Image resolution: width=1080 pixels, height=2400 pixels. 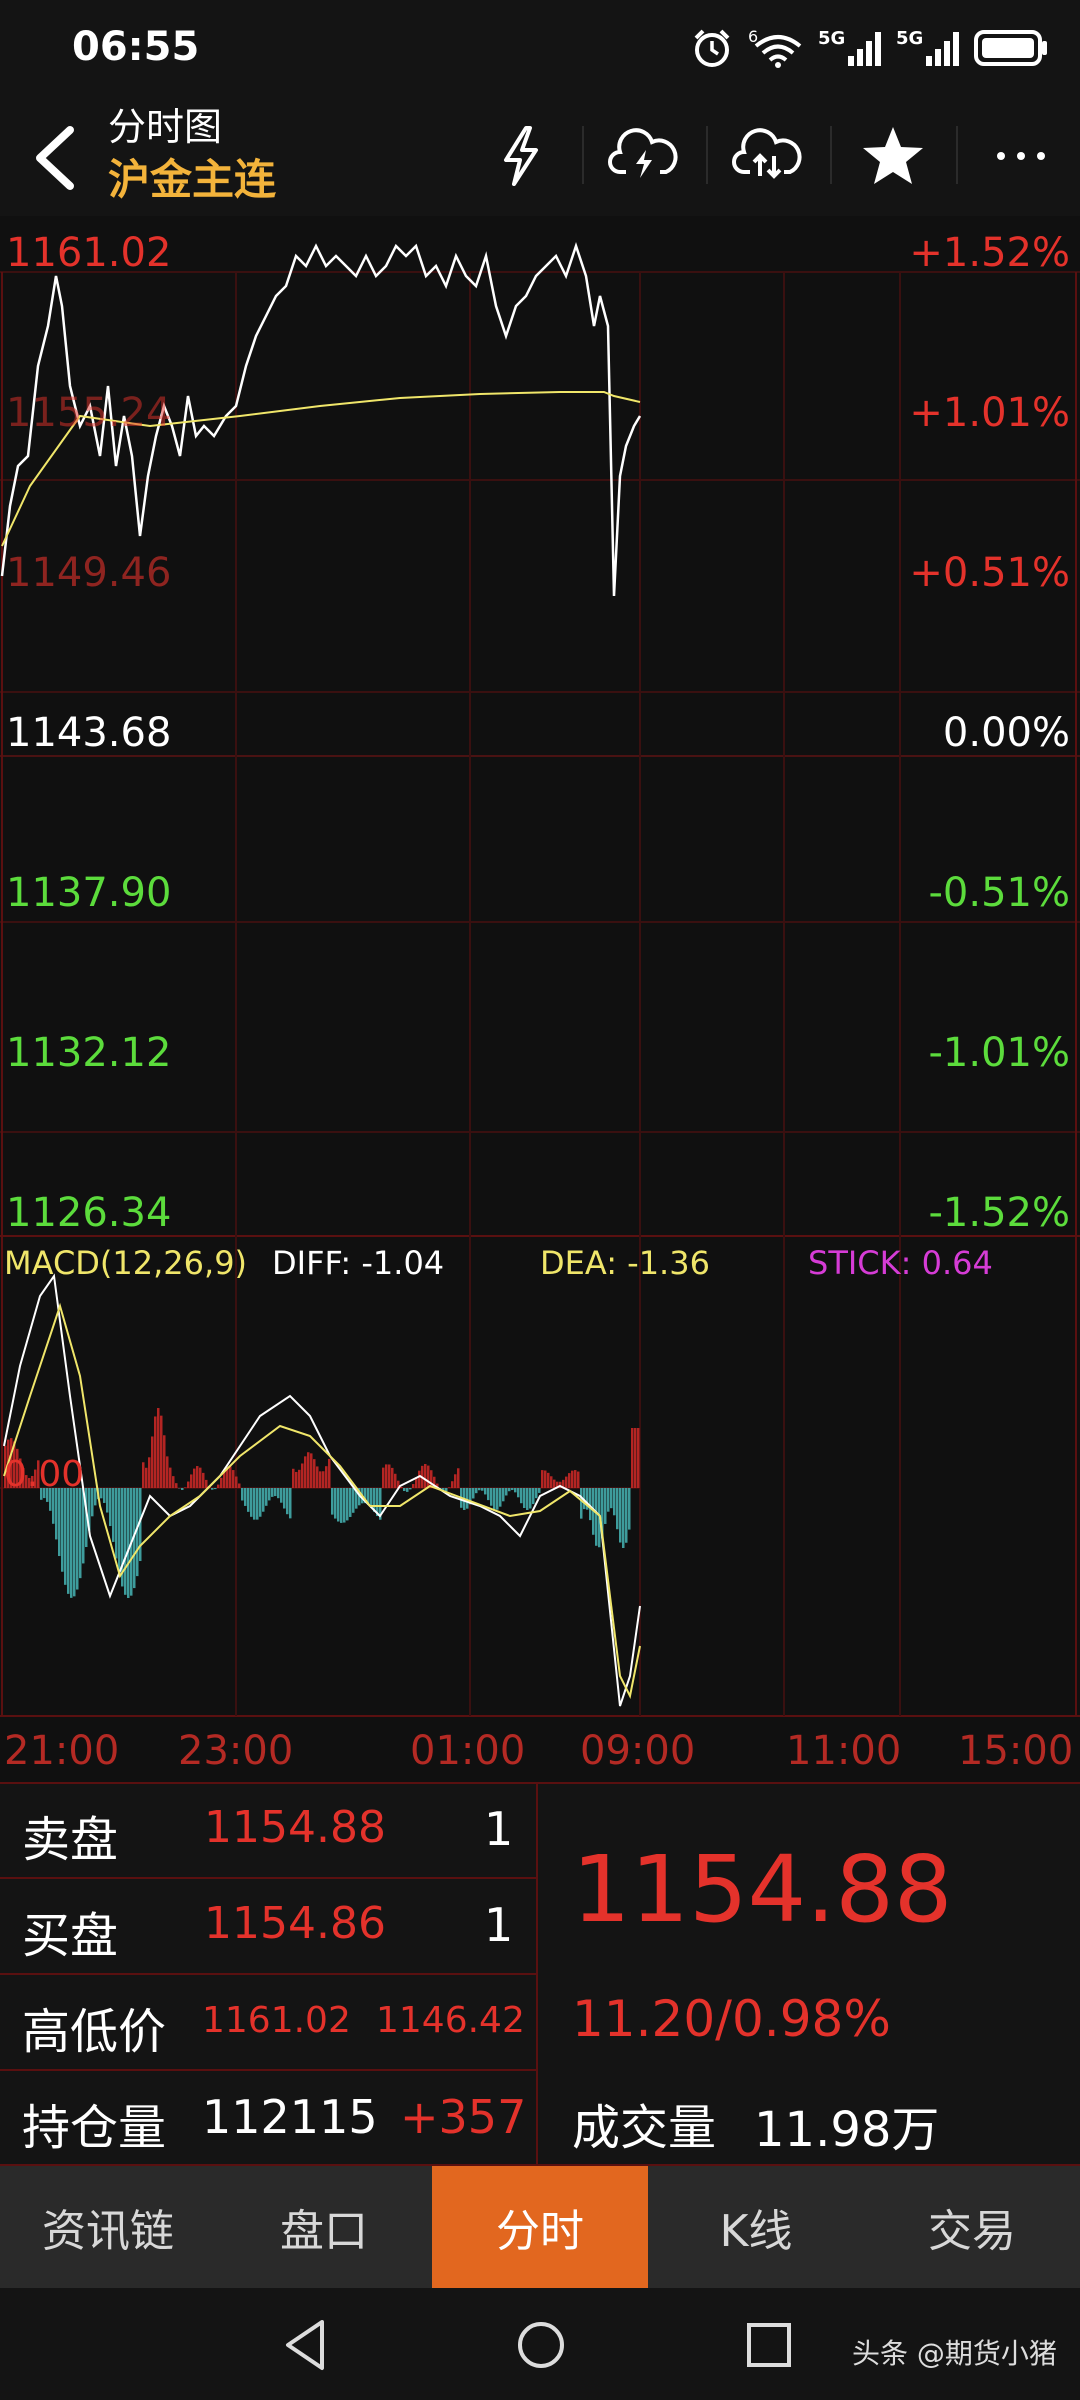 I want to click on triangle-back-icon, so click(x=305, y=2345).